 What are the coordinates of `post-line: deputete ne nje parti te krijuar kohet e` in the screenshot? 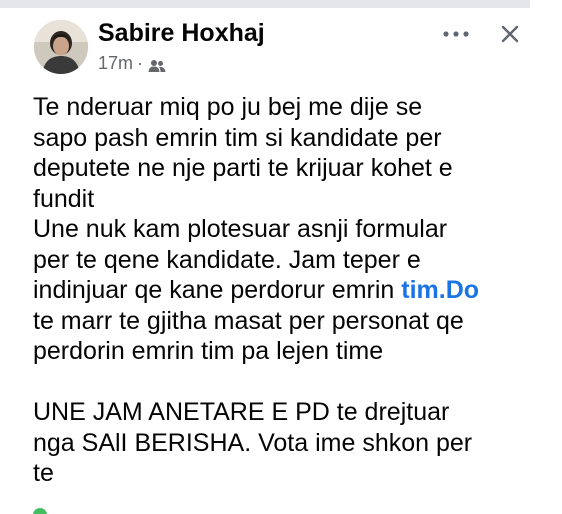 It's located at (243, 168).